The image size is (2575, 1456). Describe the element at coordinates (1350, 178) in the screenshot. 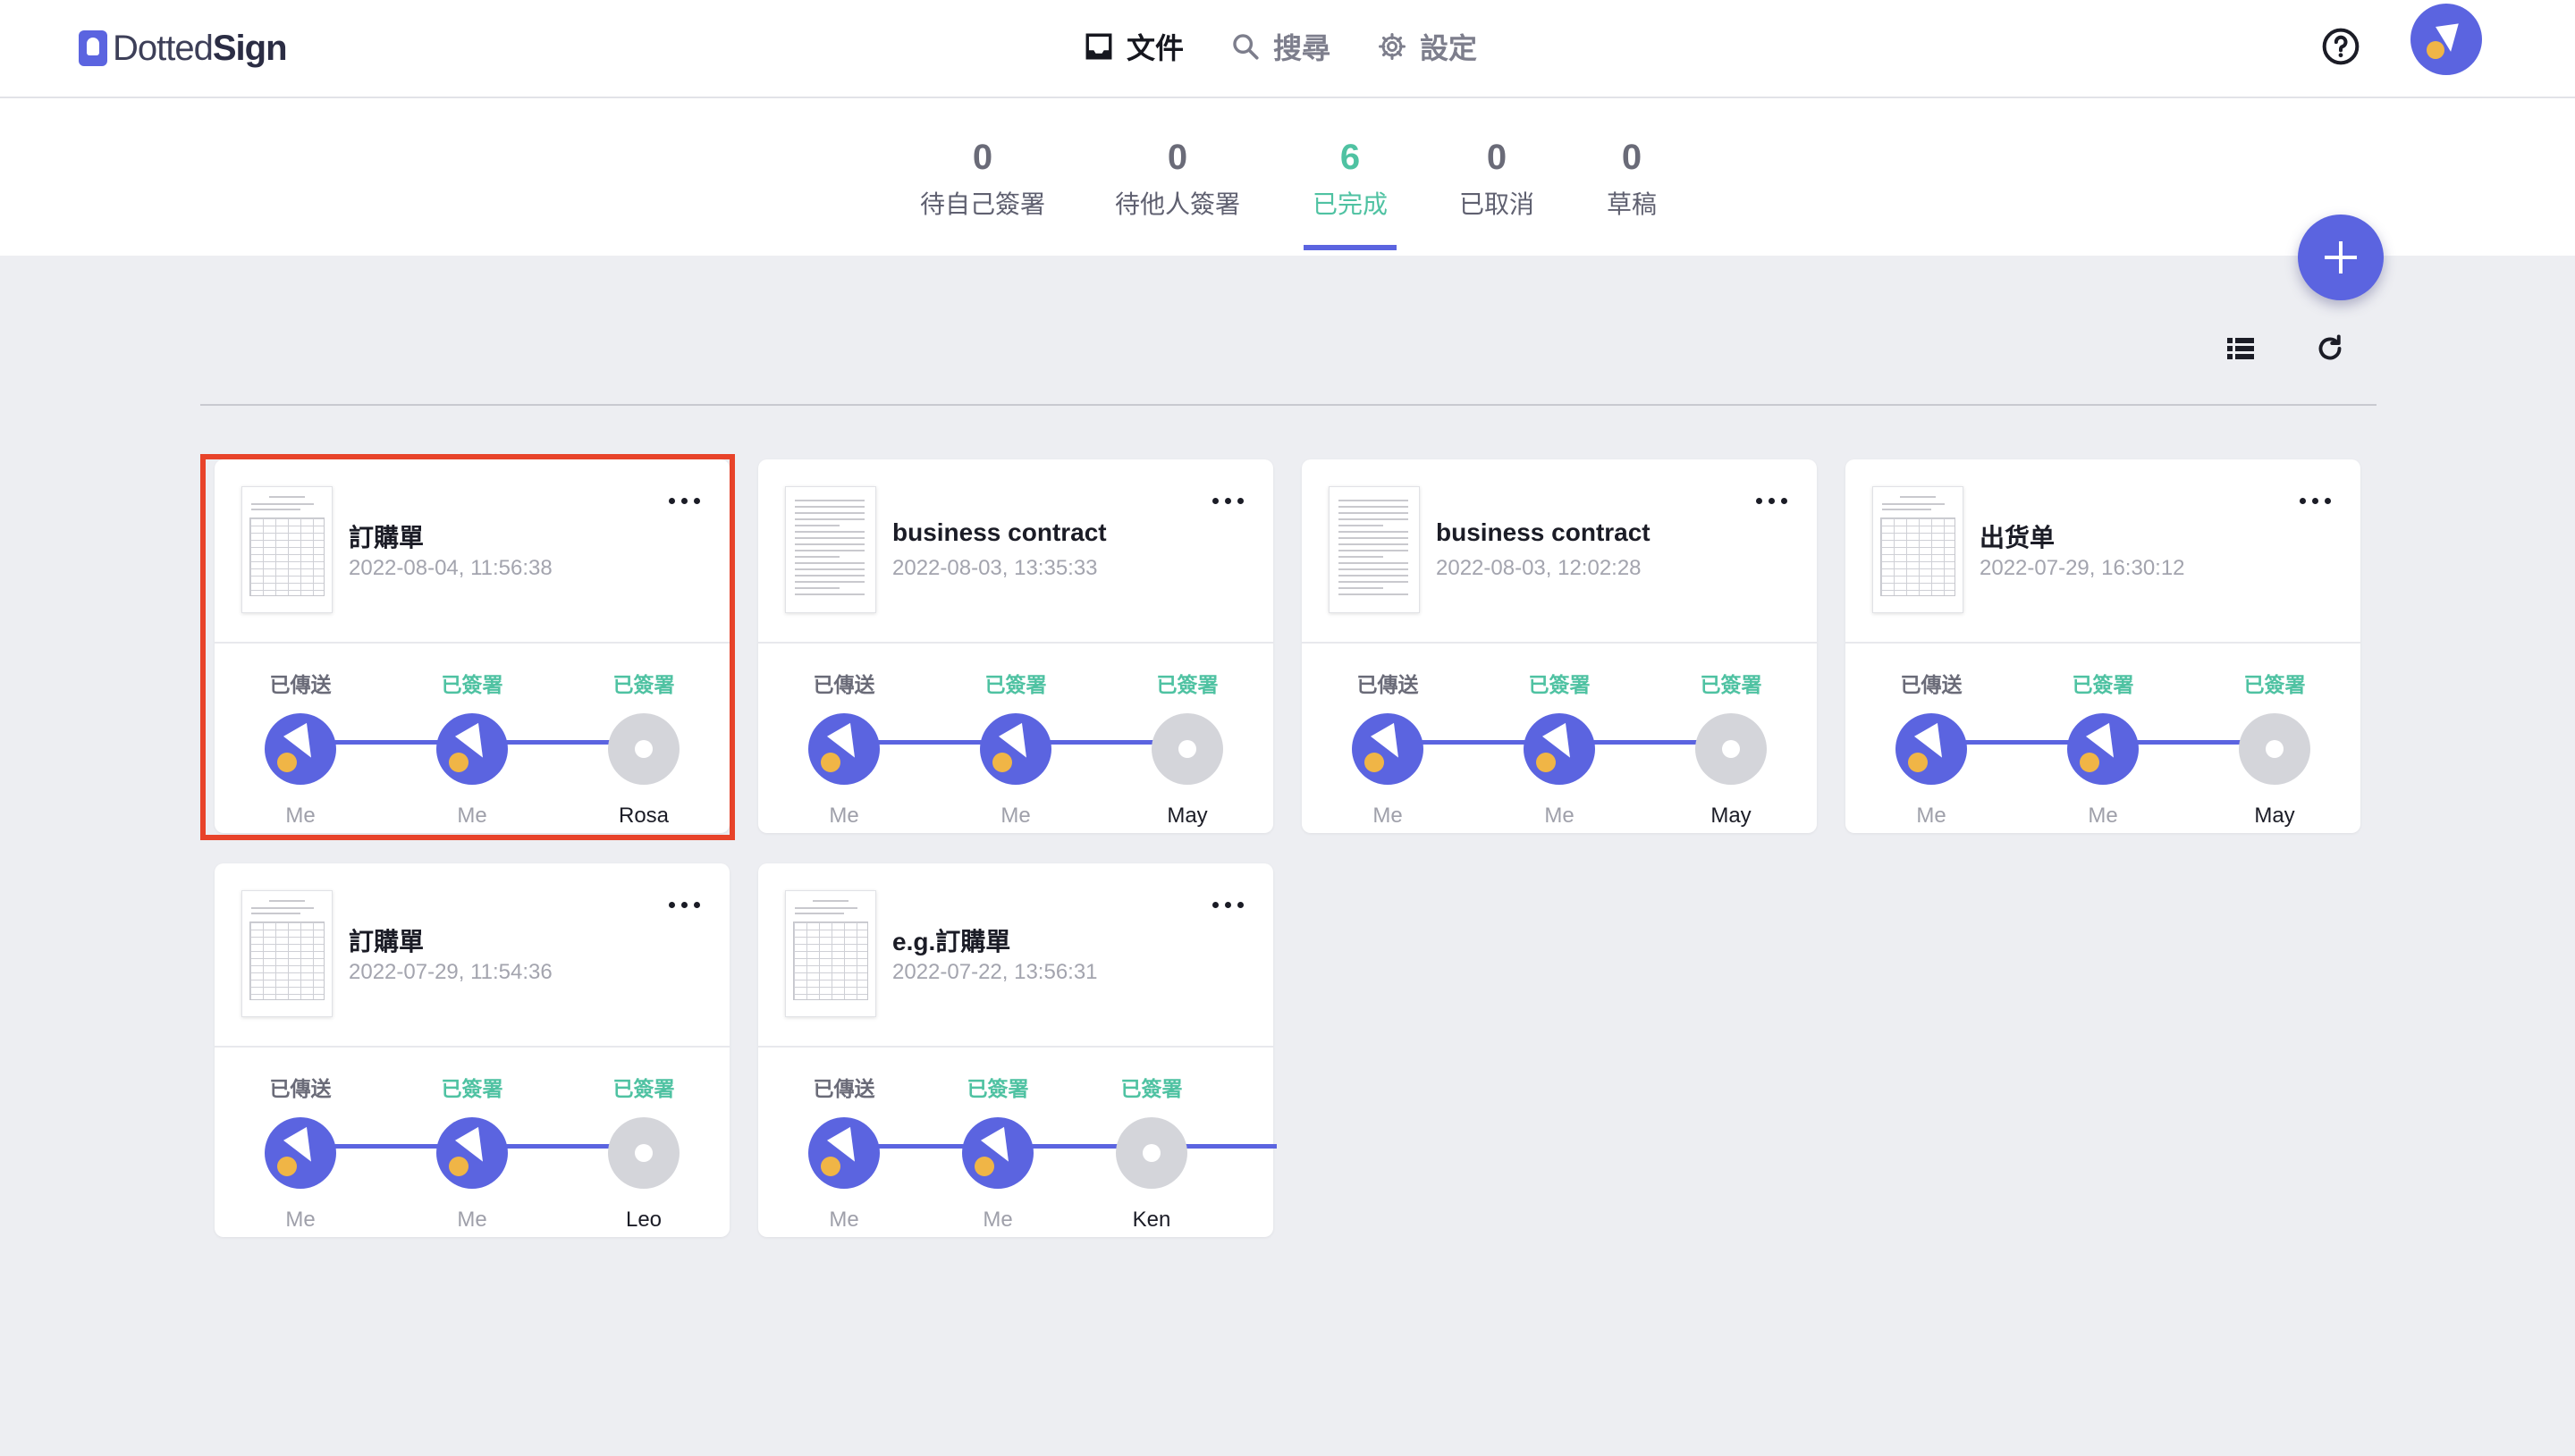

I see `tab-completed: 6 已完成` at that location.